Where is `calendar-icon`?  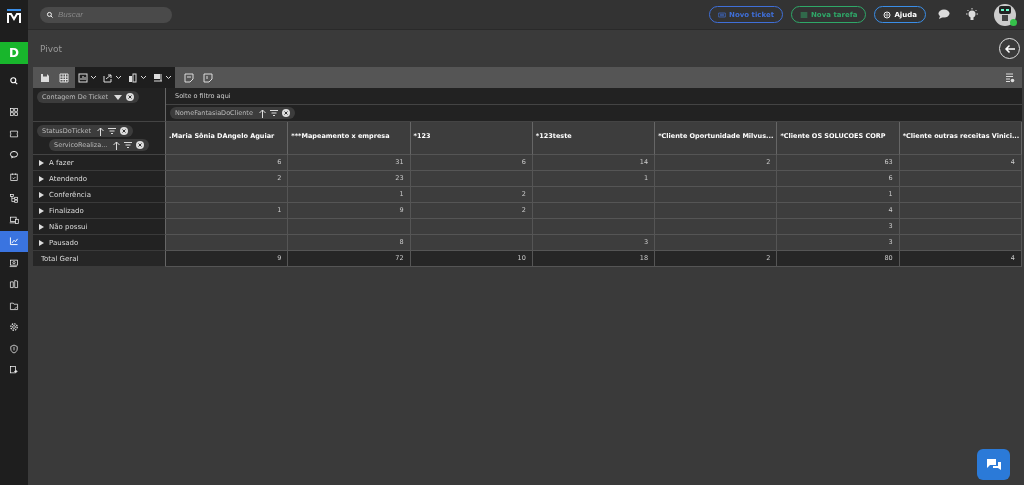
calendar-icon is located at coordinates (14, 176).